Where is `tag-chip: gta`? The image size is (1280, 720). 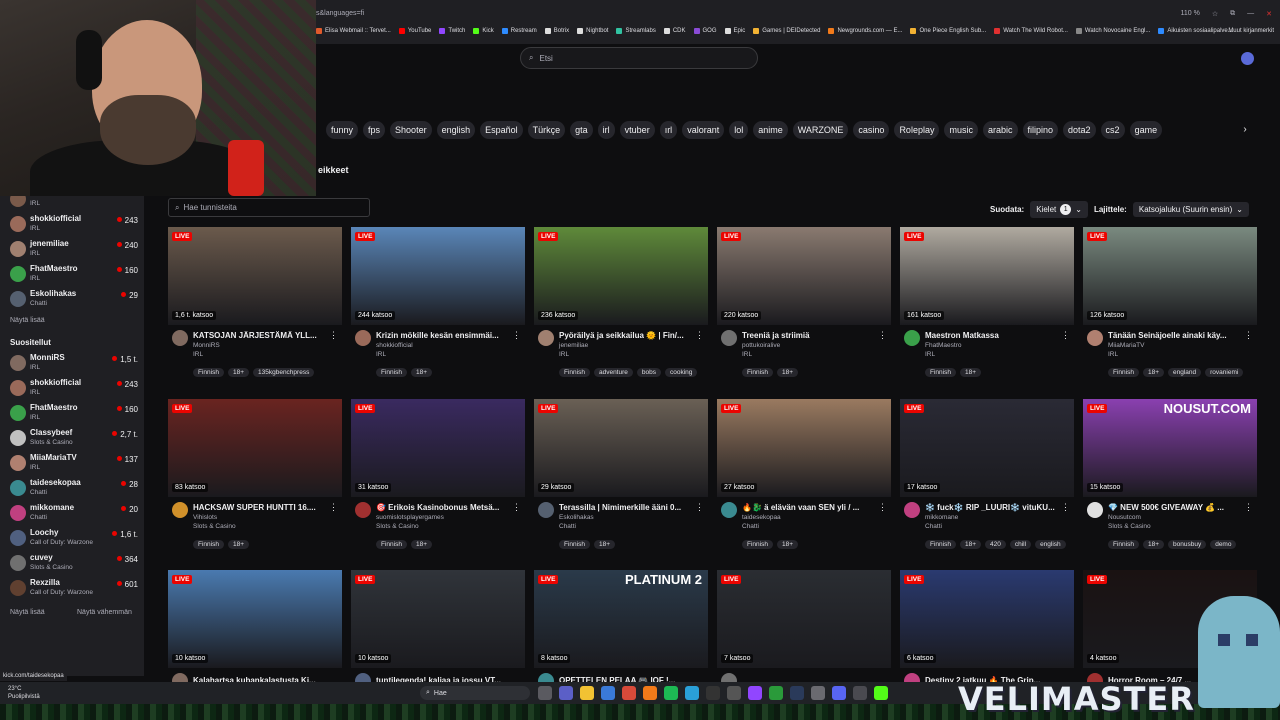 tag-chip: gta is located at coordinates (581, 130).